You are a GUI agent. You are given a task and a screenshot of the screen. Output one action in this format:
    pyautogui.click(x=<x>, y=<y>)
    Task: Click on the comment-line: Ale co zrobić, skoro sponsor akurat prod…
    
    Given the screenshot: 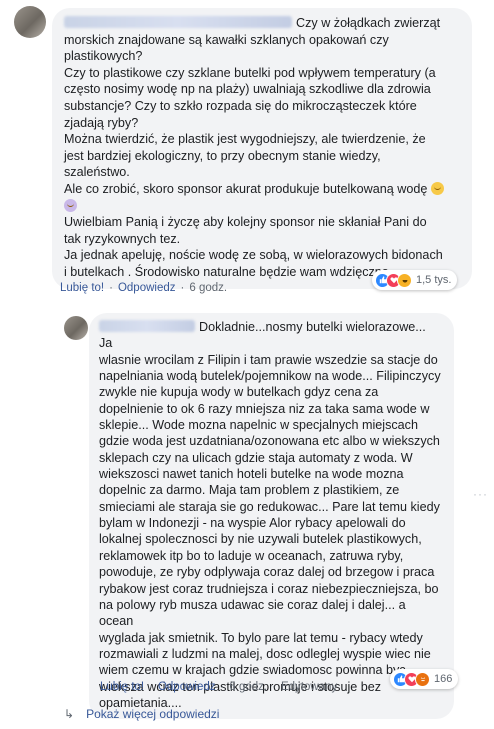 What is the action you would take?
    pyautogui.click(x=262, y=189)
    